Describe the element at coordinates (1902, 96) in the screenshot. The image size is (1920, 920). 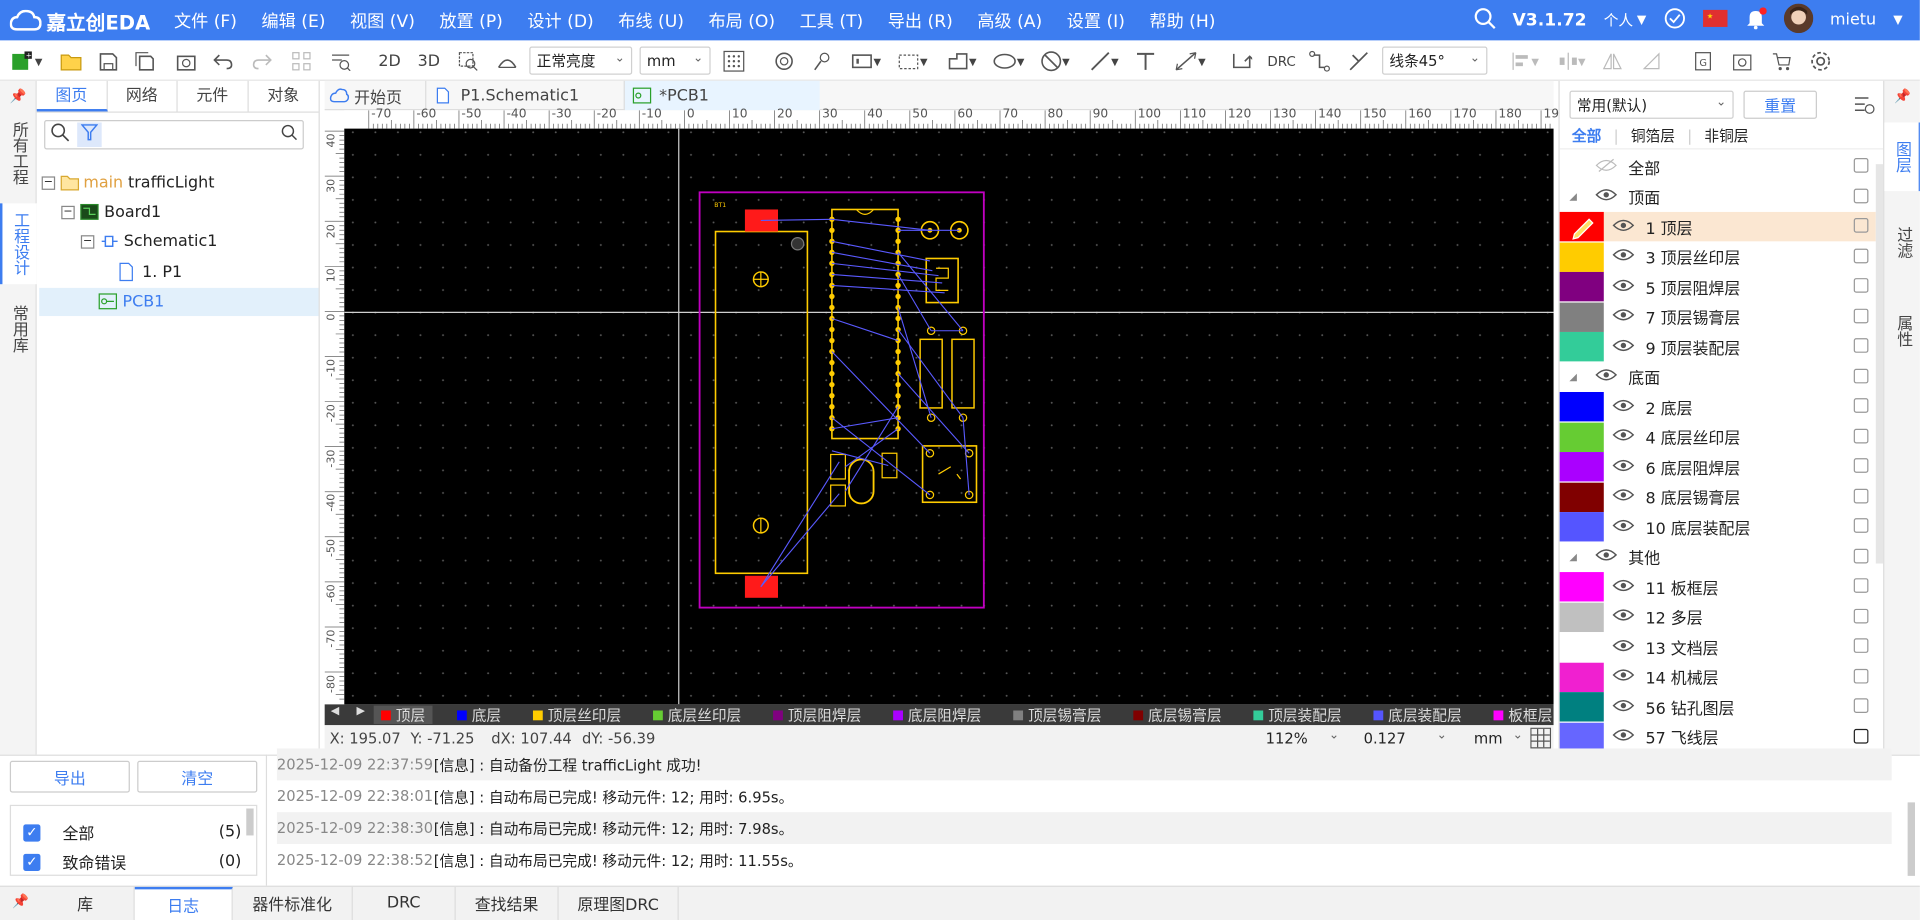
I see `pin-icon: 📌` at that location.